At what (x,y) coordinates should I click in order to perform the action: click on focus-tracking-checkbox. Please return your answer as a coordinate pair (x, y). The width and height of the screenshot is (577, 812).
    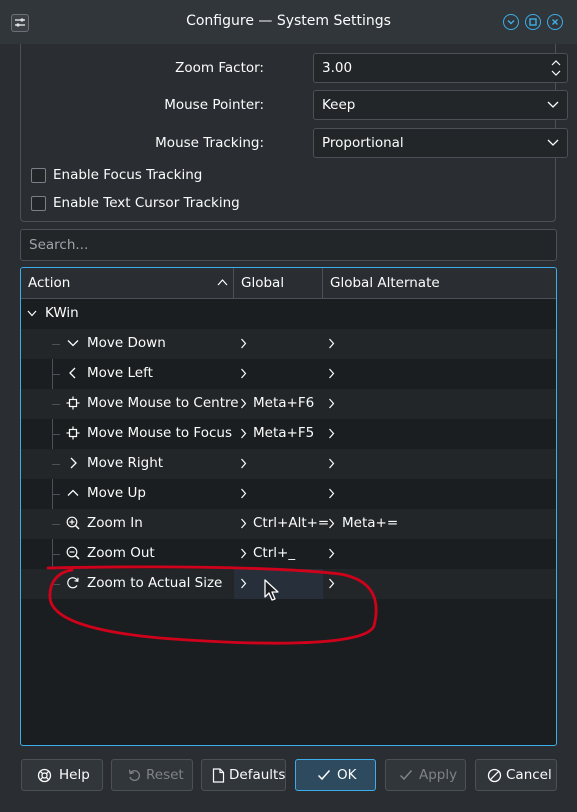
    Looking at the image, I should click on (38, 175).